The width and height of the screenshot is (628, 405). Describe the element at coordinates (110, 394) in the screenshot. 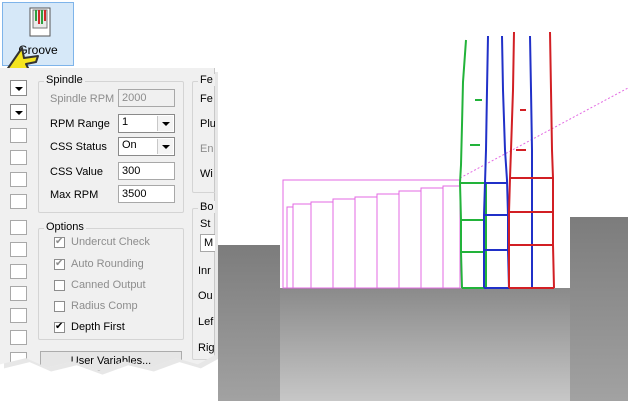

I see `depth-first-highlight` at that location.